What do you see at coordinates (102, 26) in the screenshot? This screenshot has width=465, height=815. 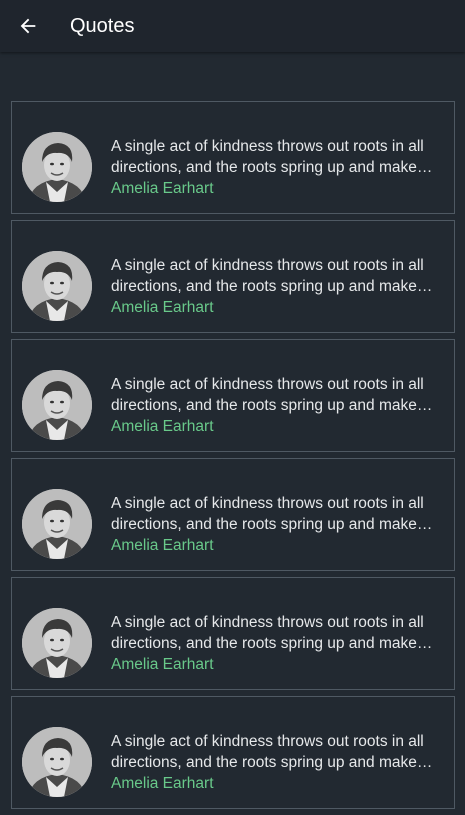 I see `page-title: Quotes` at bounding box center [102, 26].